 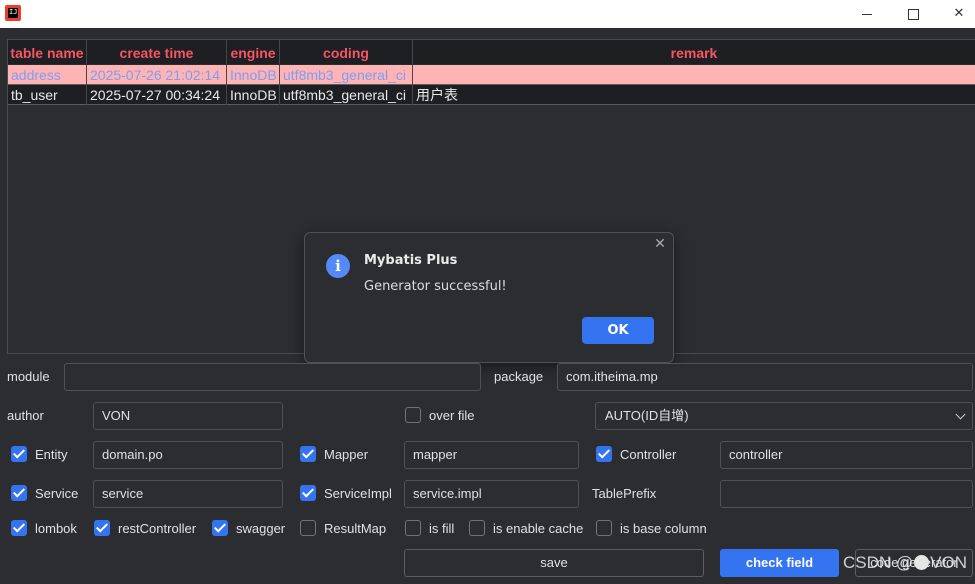 I want to click on is-enable-cache-label: is enable cache, so click(x=538, y=528).